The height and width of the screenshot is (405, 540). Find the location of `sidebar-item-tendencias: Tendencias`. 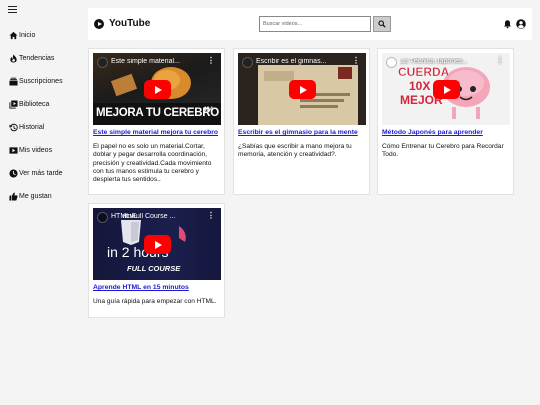

sidebar-item-tendencias: Tendencias is located at coordinates (40, 58).